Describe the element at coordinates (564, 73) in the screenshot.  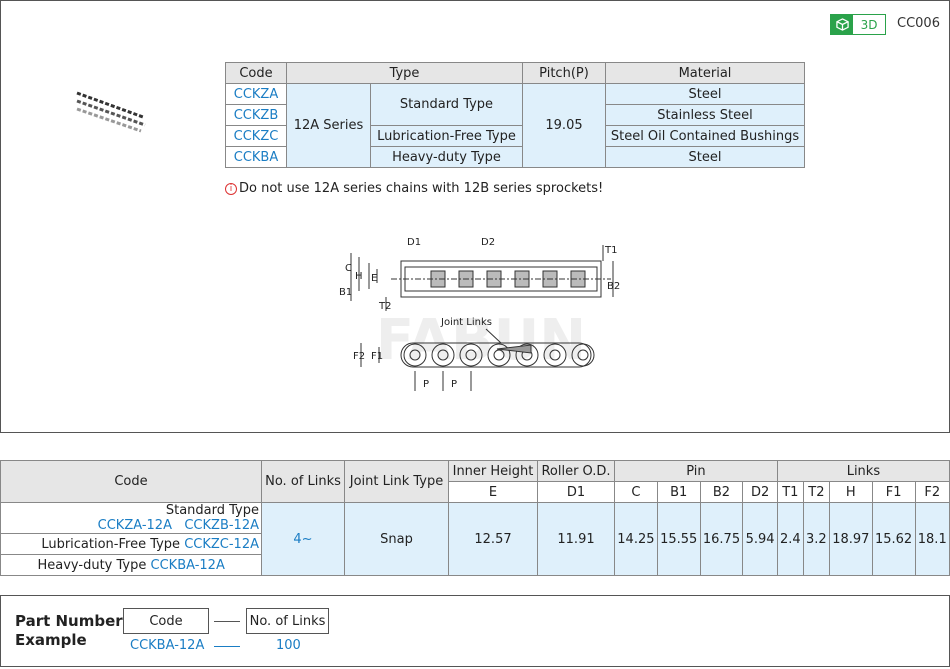
I see `col-pitch: Pitch(P)` at that location.